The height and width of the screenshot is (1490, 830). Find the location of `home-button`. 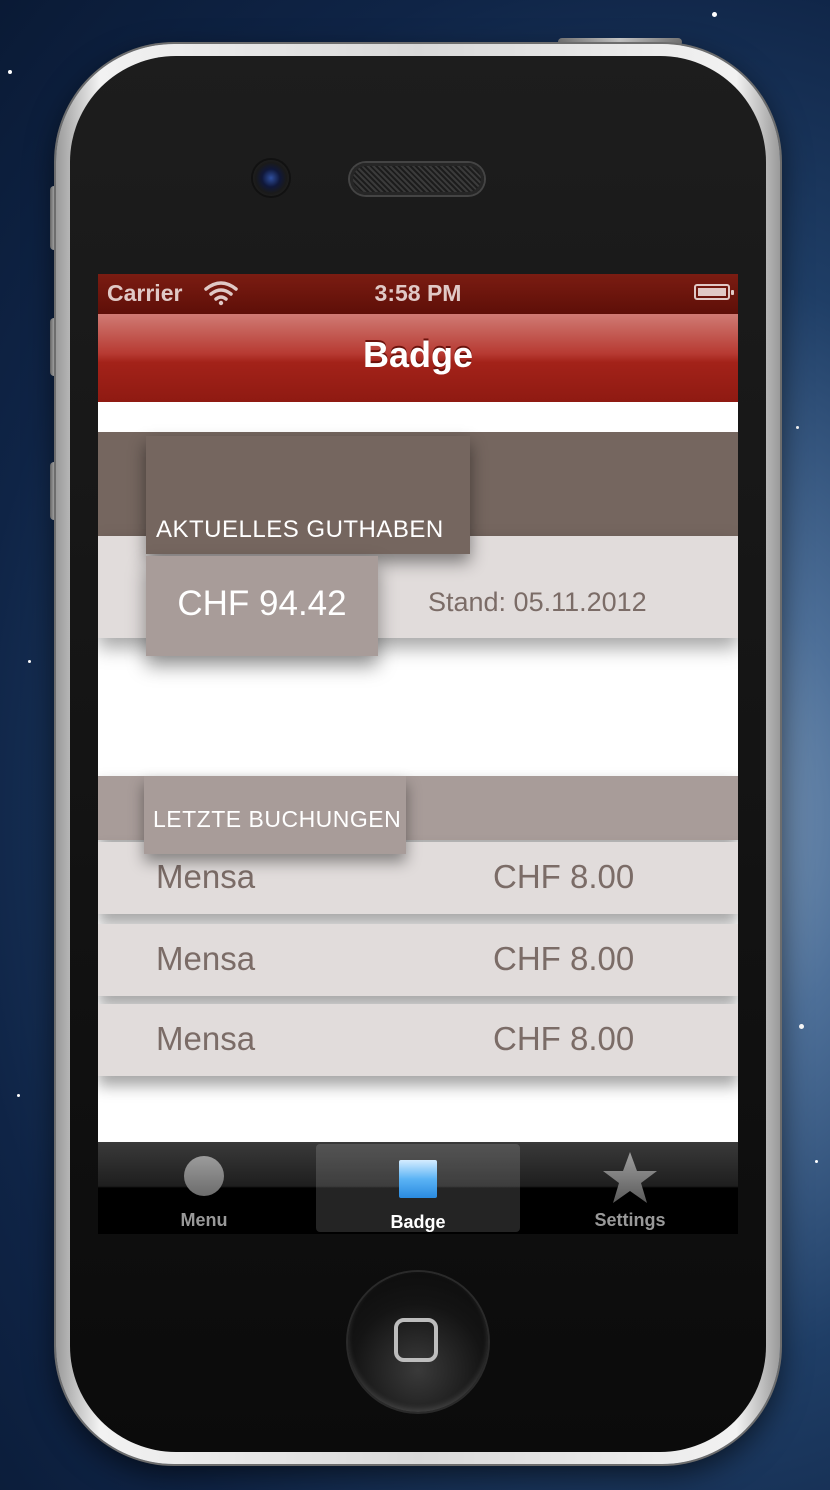

home-button is located at coordinates (418, 1342).